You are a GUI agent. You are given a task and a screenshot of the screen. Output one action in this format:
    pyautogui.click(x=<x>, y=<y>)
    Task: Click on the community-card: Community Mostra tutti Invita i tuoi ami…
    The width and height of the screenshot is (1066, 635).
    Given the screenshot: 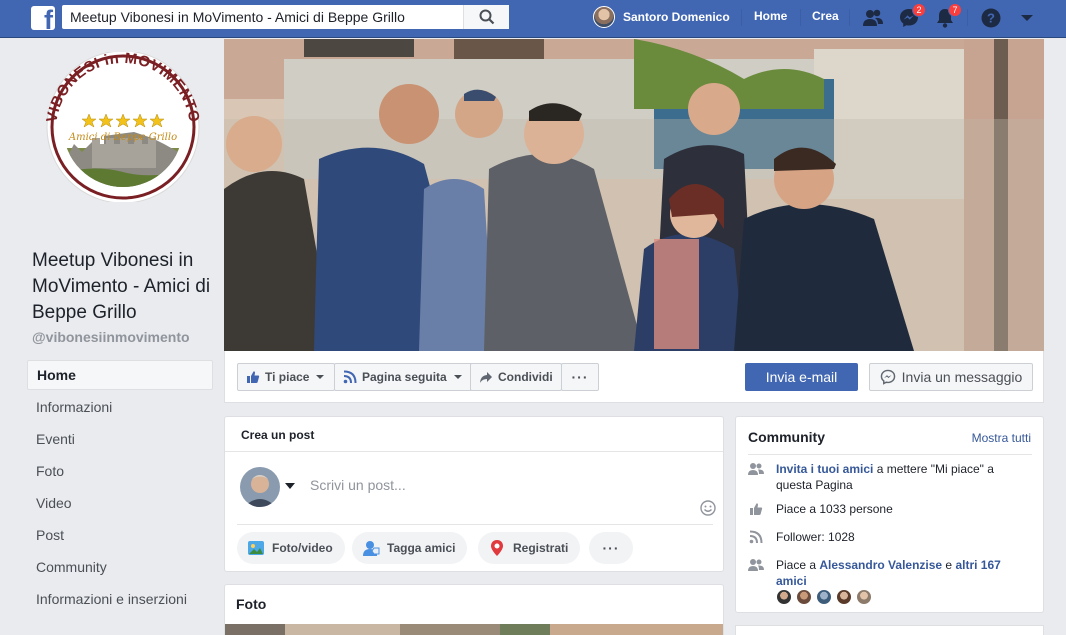 What is the action you would take?
    pyautogui.click(x=889, y=514)
    